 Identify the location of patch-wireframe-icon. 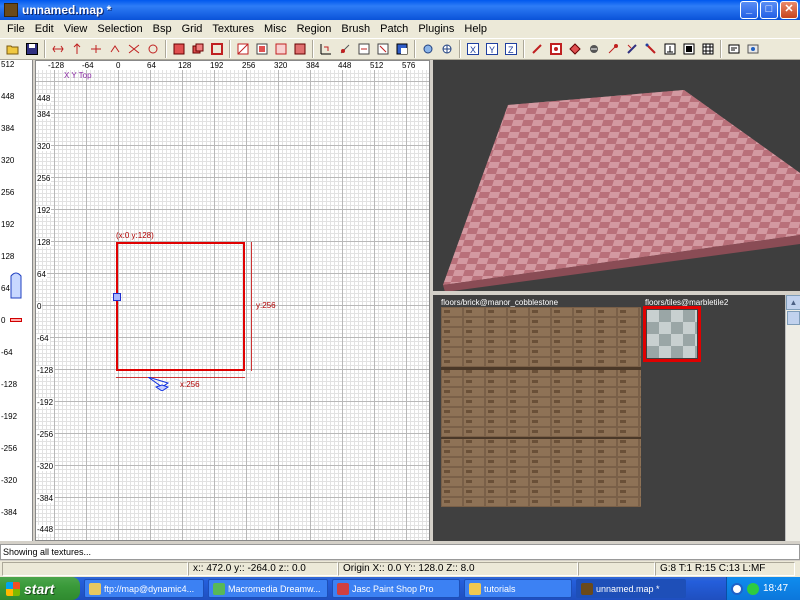
(708, 49).